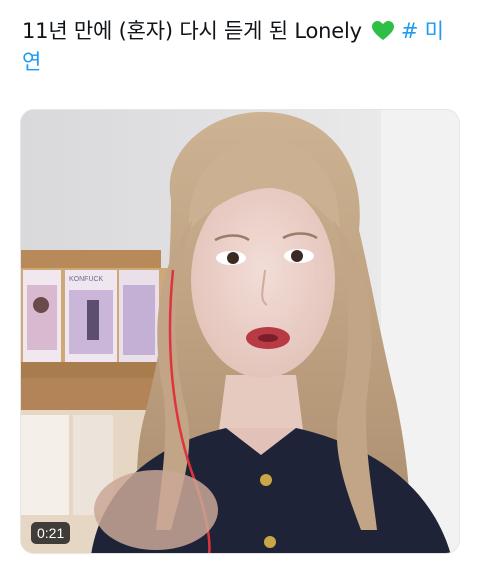  Describe the element at coordinates (86, 279) in the screenshot. I see `album-text: KONFUCK` at that location.